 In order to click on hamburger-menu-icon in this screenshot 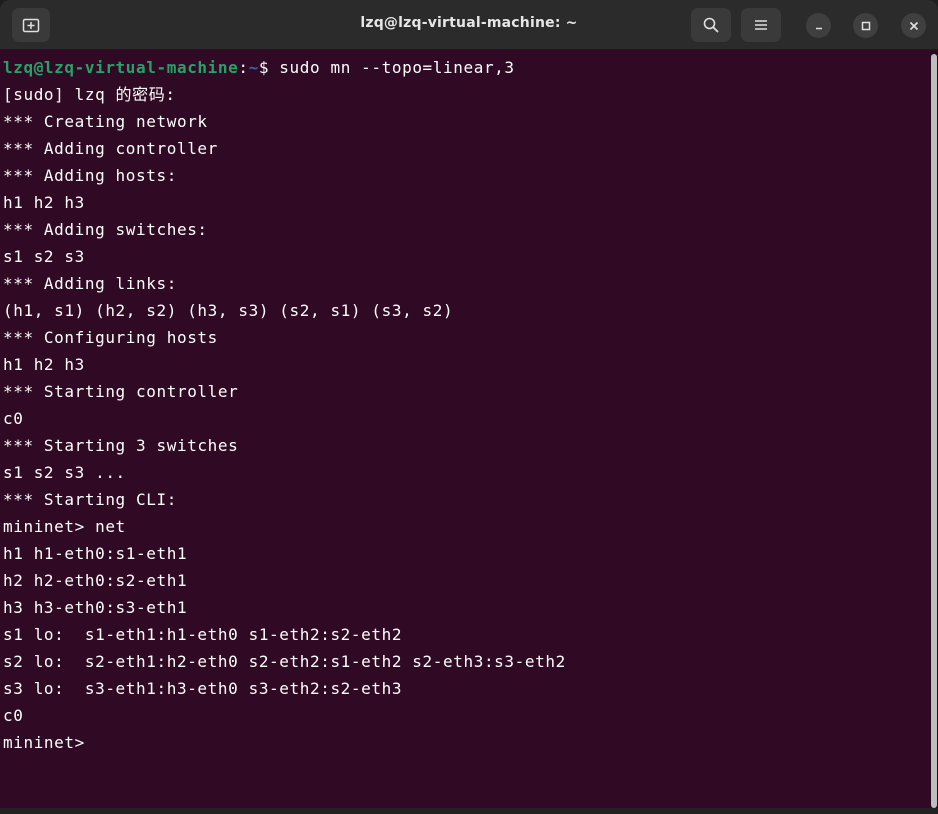, I will do `click(761, 25)`.